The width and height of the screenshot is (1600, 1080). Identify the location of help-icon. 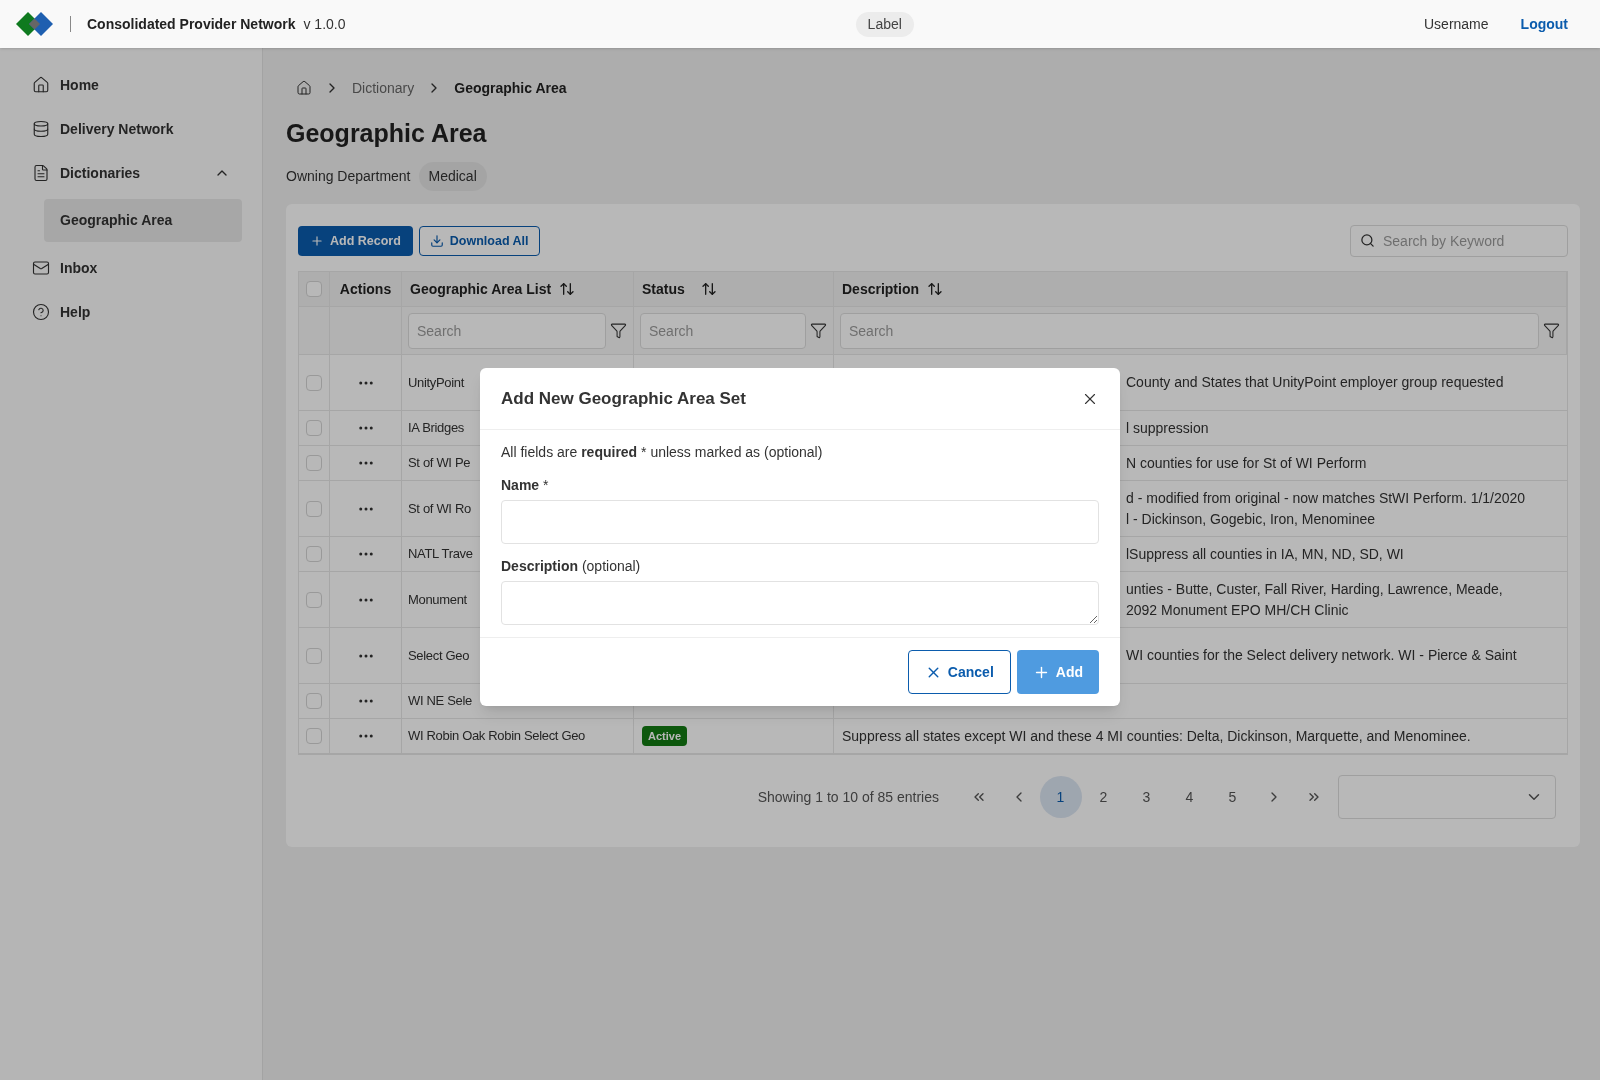
(41, 312).